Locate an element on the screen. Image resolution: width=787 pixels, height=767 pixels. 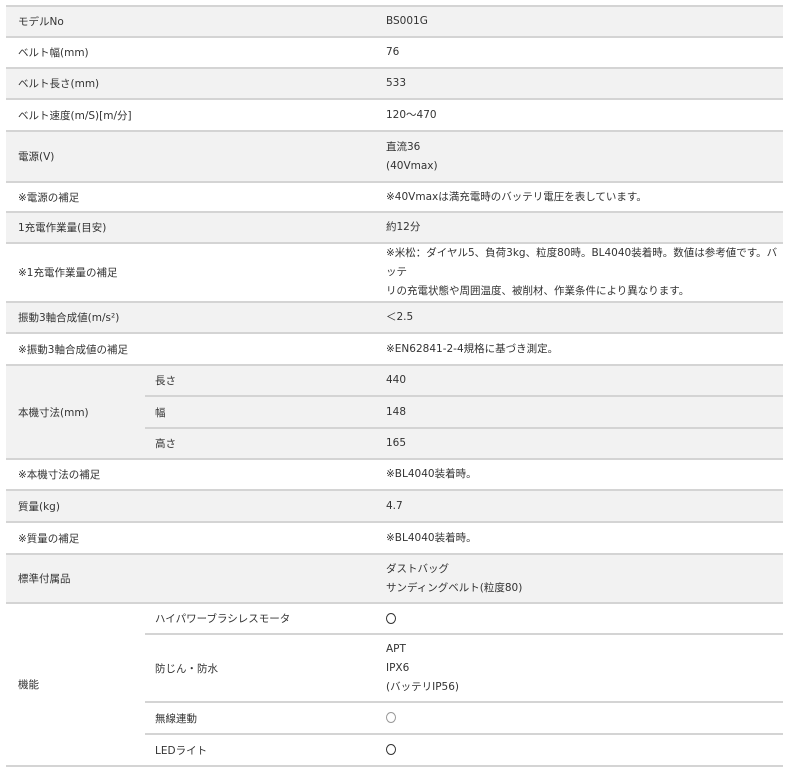
spec-label: 標準付属品 is located at coordinates (192, 579).